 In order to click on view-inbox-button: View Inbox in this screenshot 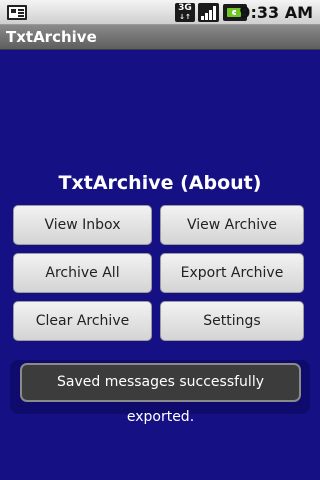, I will do `click(82, 225)`.